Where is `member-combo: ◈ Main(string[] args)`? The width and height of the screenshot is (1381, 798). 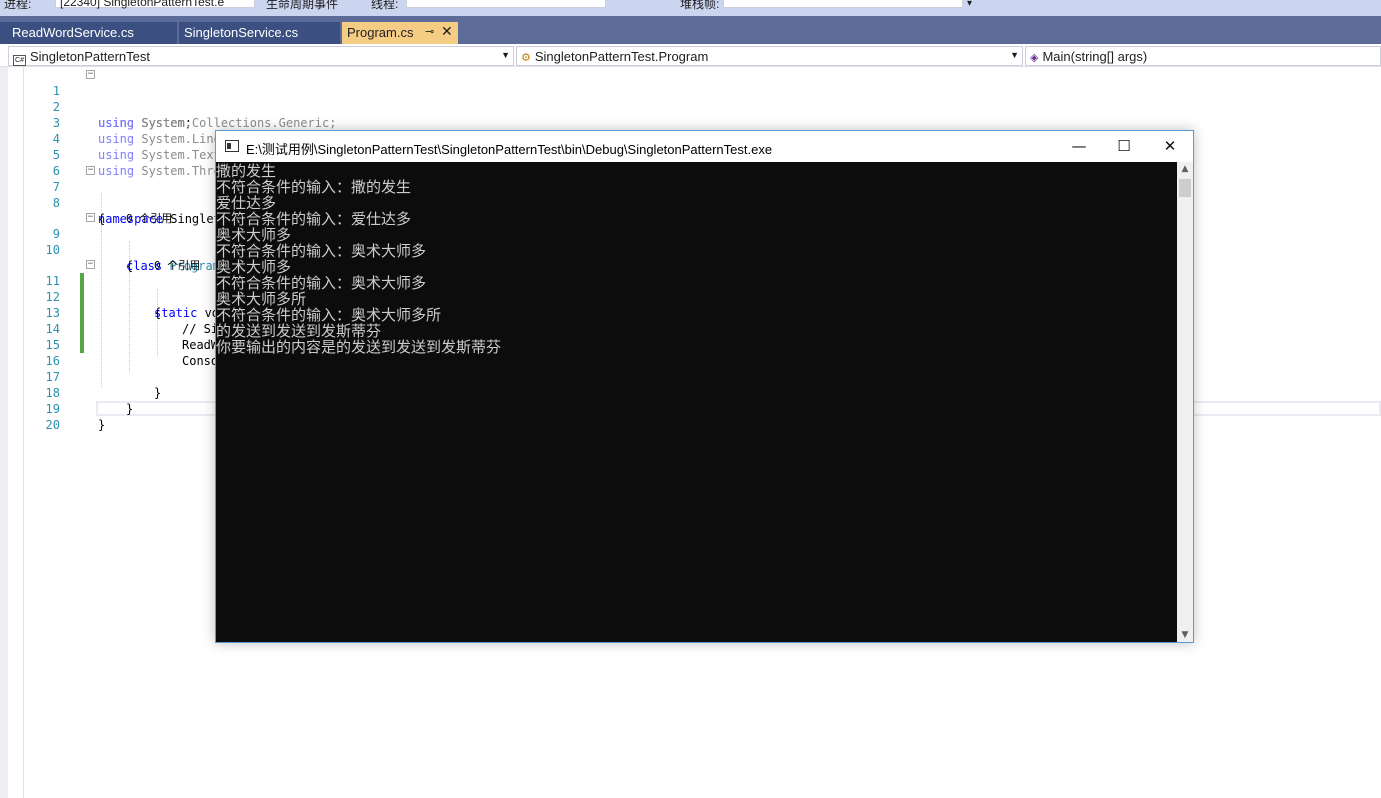
member-combo: ◈ Main(string[] args) is located at coordinates (1203, 56).